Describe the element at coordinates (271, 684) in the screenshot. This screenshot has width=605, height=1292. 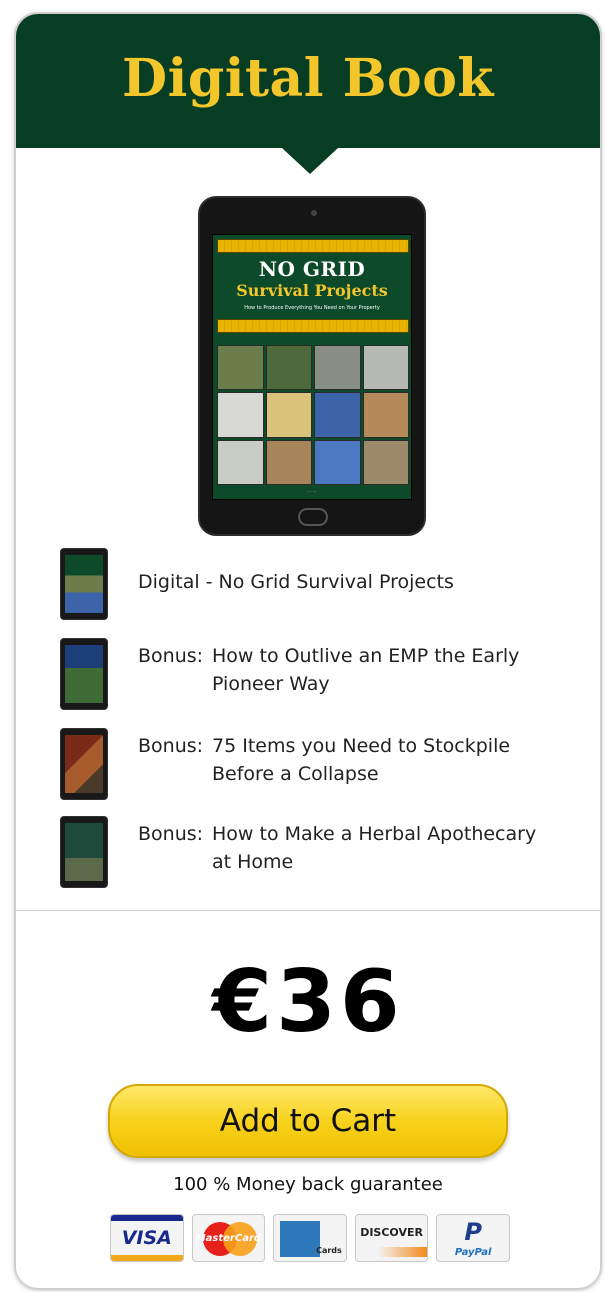
I see `item-title-line2: Pioneer Way` at that location.